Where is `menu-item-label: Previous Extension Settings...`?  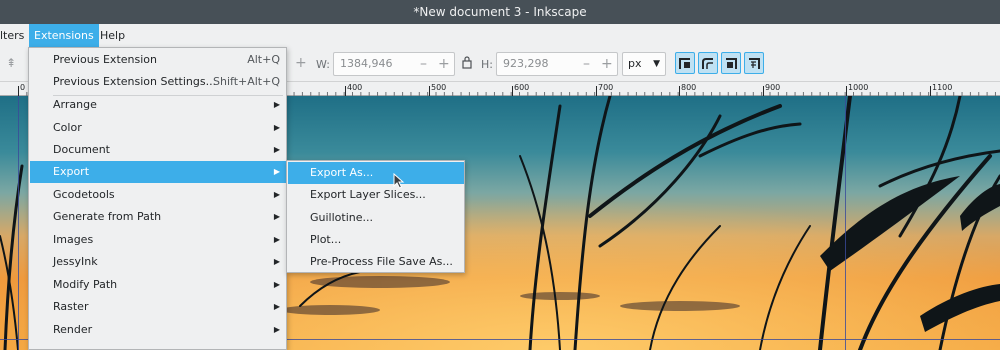
menu-item-label: Previous Extension Settings... is located at coordinates (135, 81).